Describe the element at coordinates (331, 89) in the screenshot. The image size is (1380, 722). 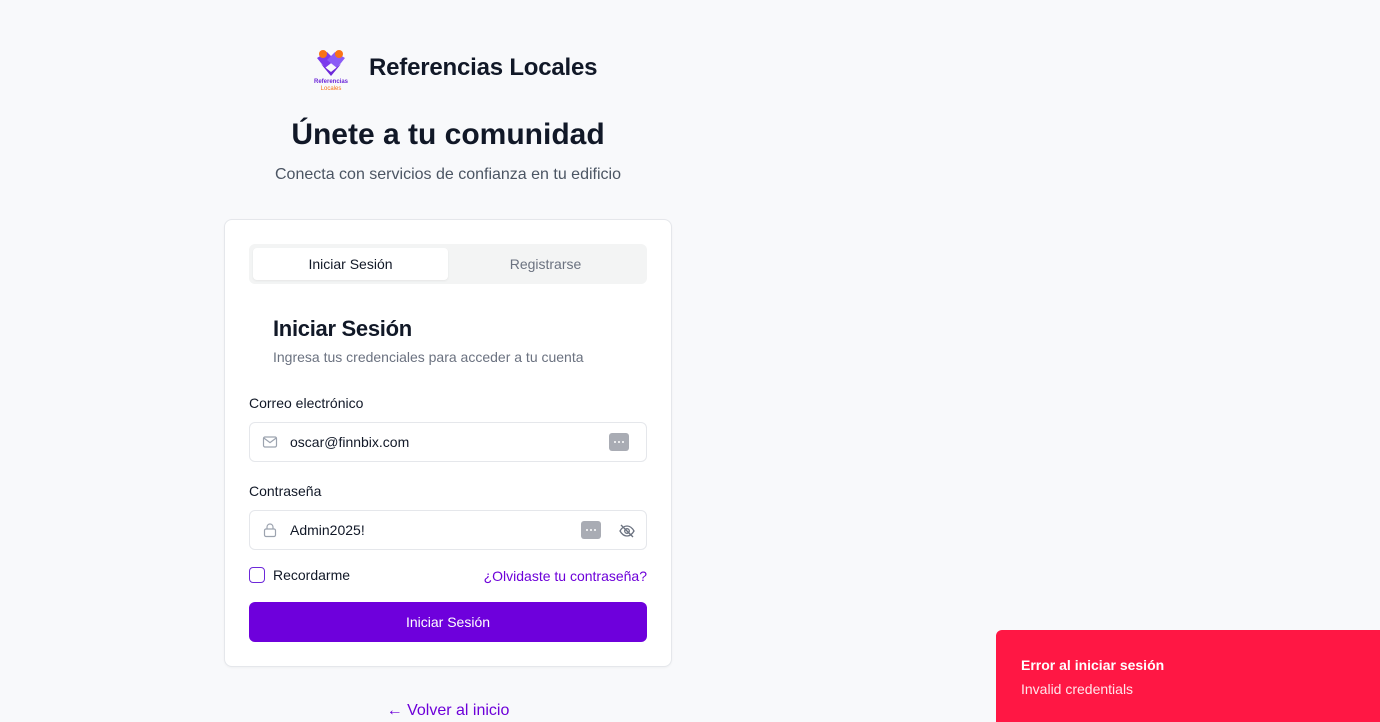
I see `logo-text-line2: Locales` at that location.